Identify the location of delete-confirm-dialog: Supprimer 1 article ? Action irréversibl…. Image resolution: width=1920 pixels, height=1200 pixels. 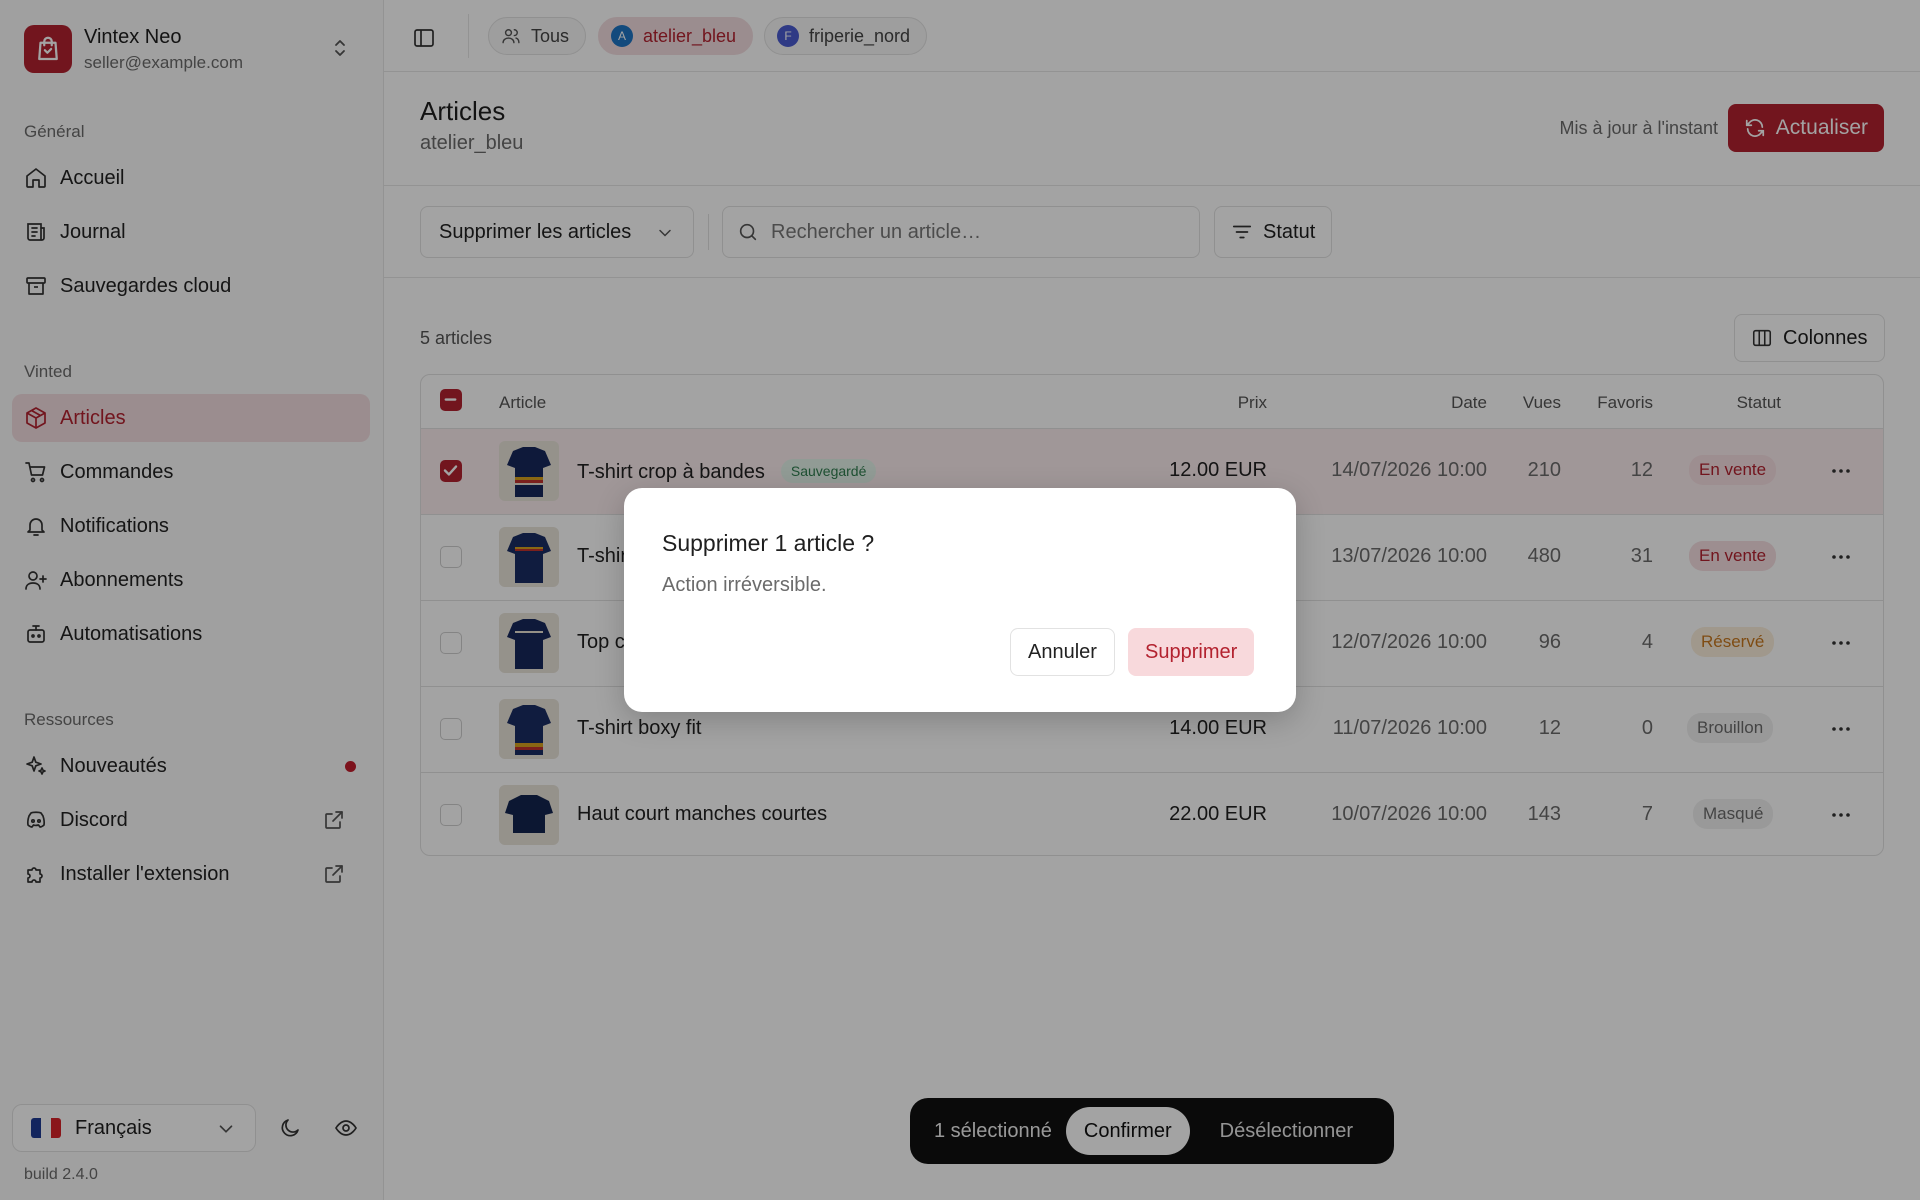
(960, 600).